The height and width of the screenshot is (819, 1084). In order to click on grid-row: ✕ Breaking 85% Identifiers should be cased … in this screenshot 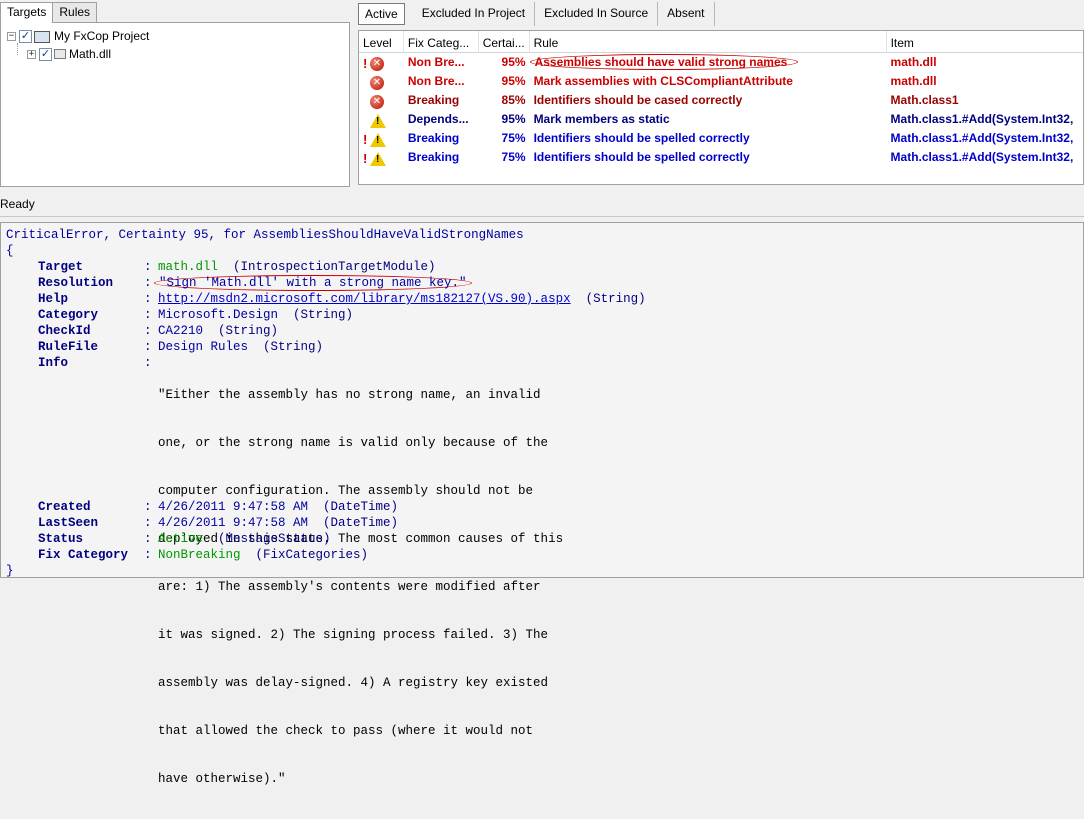, I will do `click(721, 100)`.